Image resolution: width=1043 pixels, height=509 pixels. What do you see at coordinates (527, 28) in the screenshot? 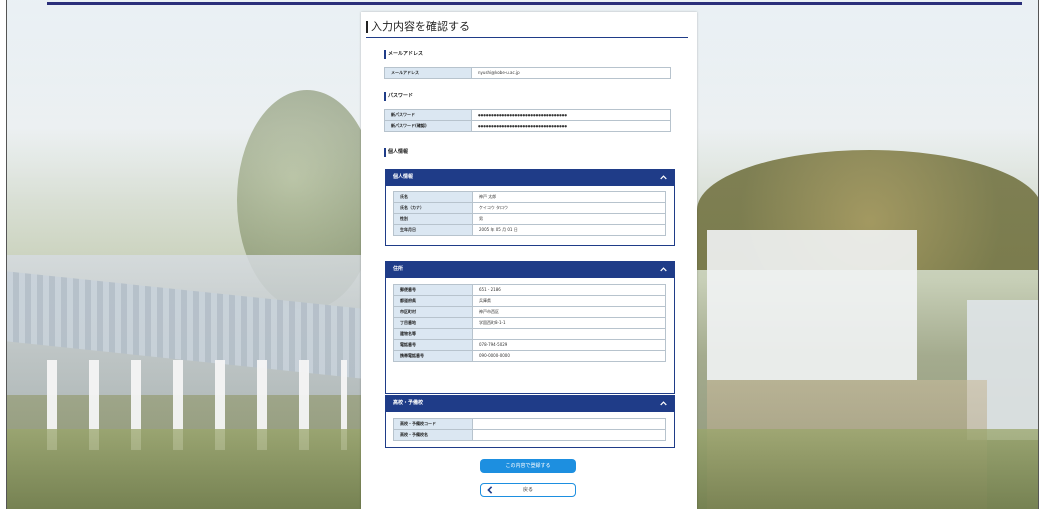
I see `page-title: 入力内容を確認する` at bounding box center [527, 28].